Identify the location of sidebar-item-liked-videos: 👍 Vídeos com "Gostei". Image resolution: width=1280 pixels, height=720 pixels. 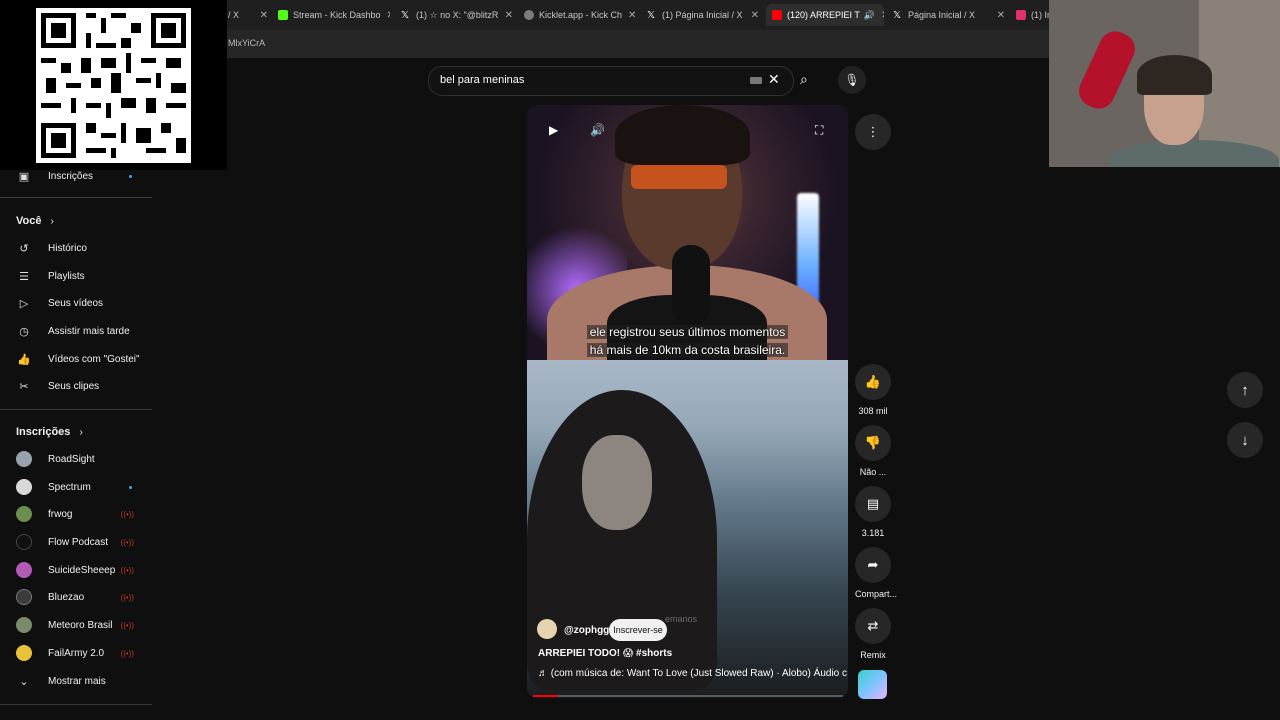
(76, 359).